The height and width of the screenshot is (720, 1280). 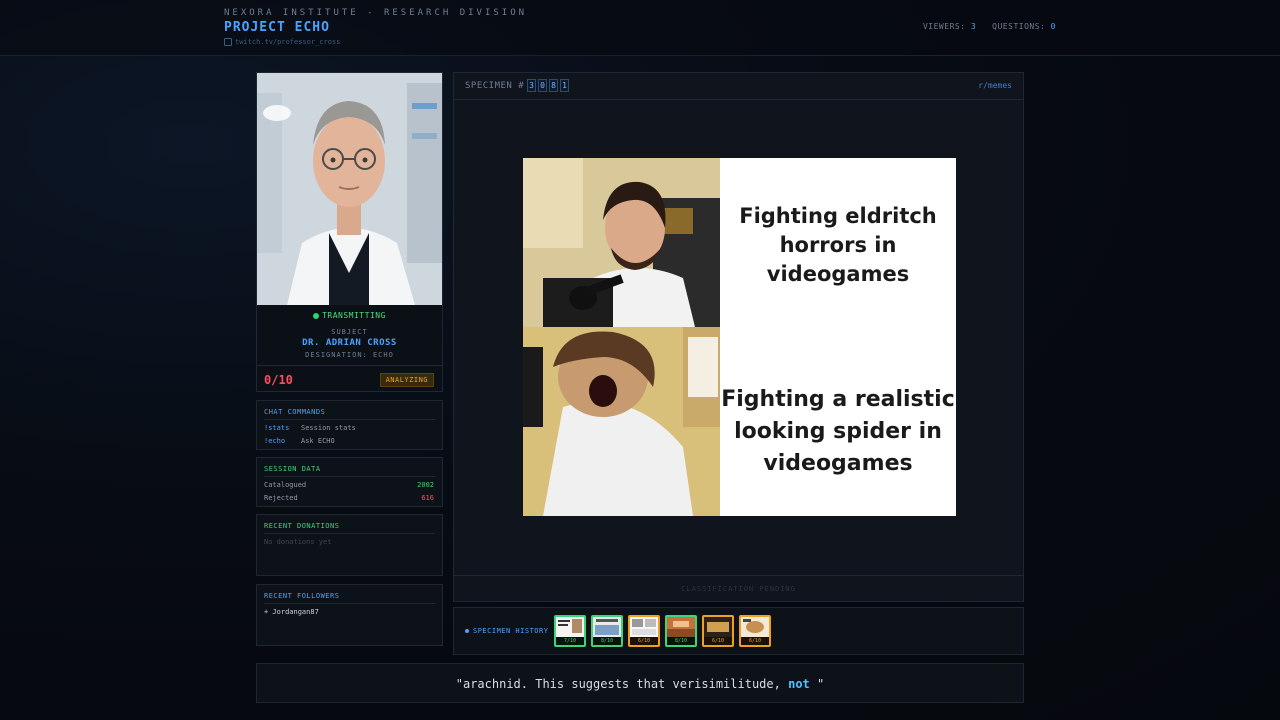 What do you see at coordinates (662, 631) in the screenshot?
I see `history-thumbnails: 7/10 8/10 6/10 8/10 6/10 6/10` at bounding box center [662, 631].